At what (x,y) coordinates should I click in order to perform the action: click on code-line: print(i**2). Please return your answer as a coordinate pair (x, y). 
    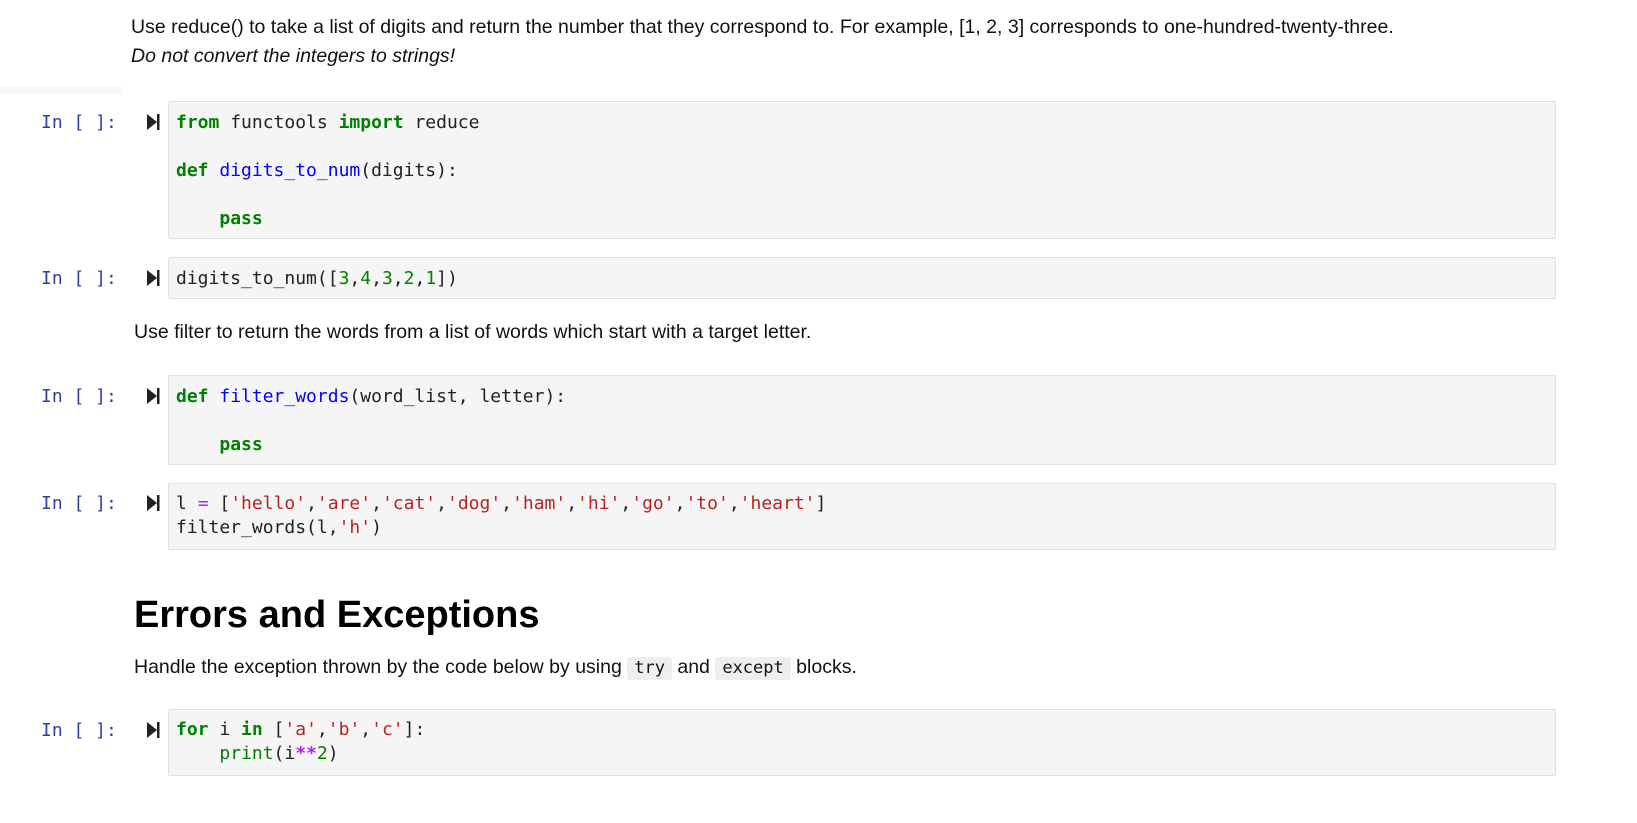
    Looking at the image, I should click on (279, 753).